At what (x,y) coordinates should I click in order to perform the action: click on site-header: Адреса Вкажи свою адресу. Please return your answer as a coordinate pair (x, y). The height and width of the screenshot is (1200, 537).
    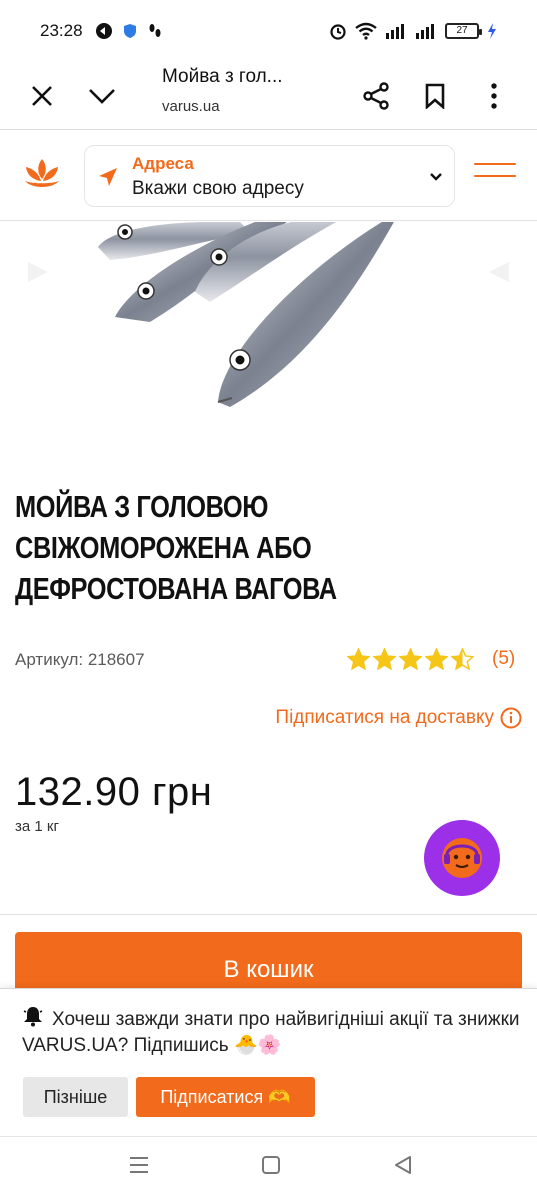
    Looking at the image, I should click on (268, 176).